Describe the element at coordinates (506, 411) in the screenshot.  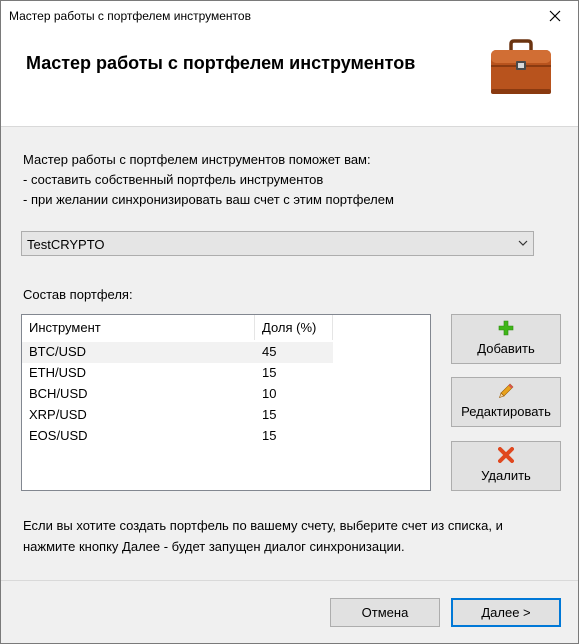
I see `edit-button-label: Редактировать` at that location.